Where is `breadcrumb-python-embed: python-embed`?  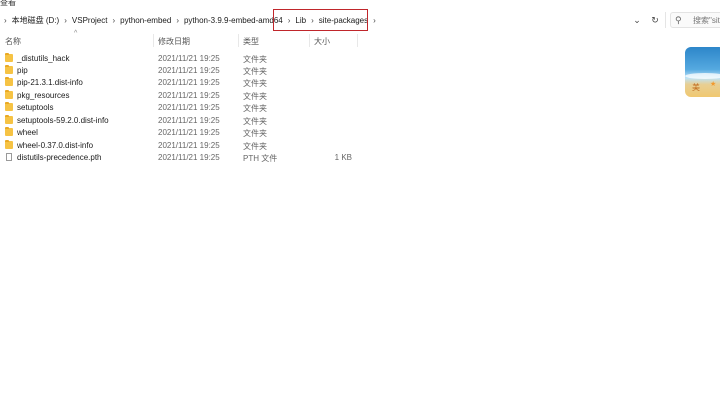 breadcrumb-python-embed: python-embed is located at coordinates (145, 20).